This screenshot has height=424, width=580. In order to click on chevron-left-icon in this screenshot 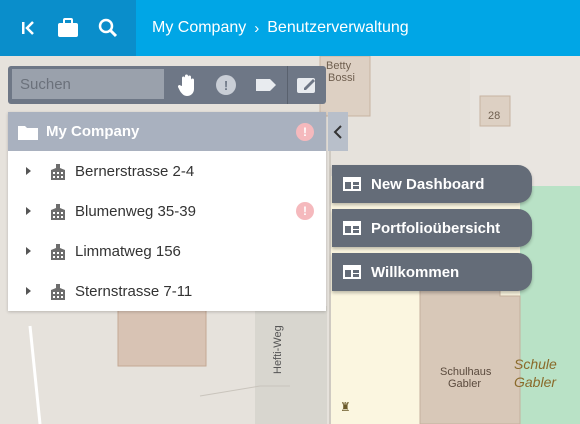, I will do `click(337, 131)`.